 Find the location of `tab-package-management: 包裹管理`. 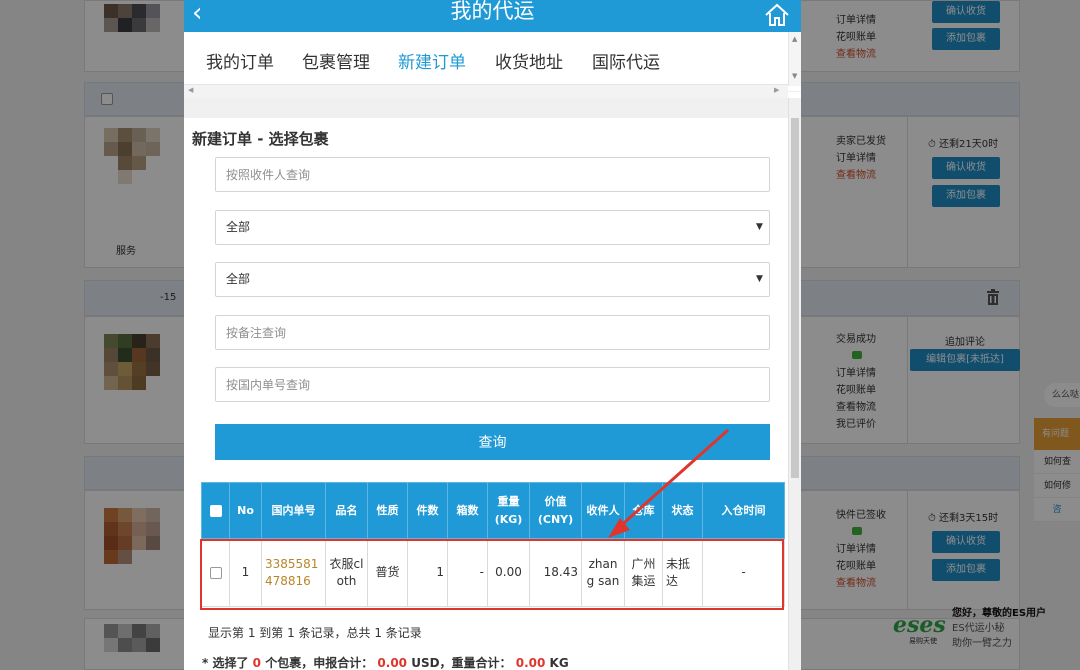

tab-package-management: 包裹管理 is located at coordinates (336, 60).